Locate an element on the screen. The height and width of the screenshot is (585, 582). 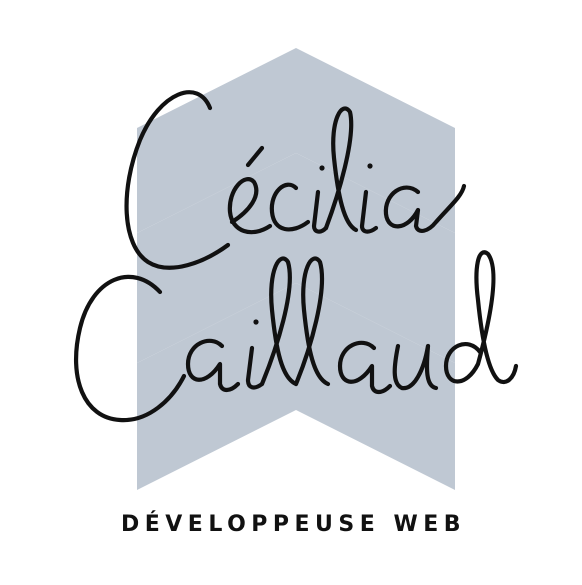
tagline-text: DÉVELOPPEUSE WEB is located at coordinates (293, 524).